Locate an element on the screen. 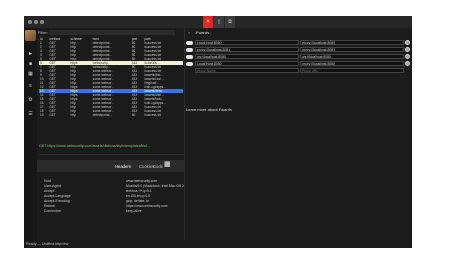  proxy-name-input: Proxy Name is located at coordinates (247, 70).